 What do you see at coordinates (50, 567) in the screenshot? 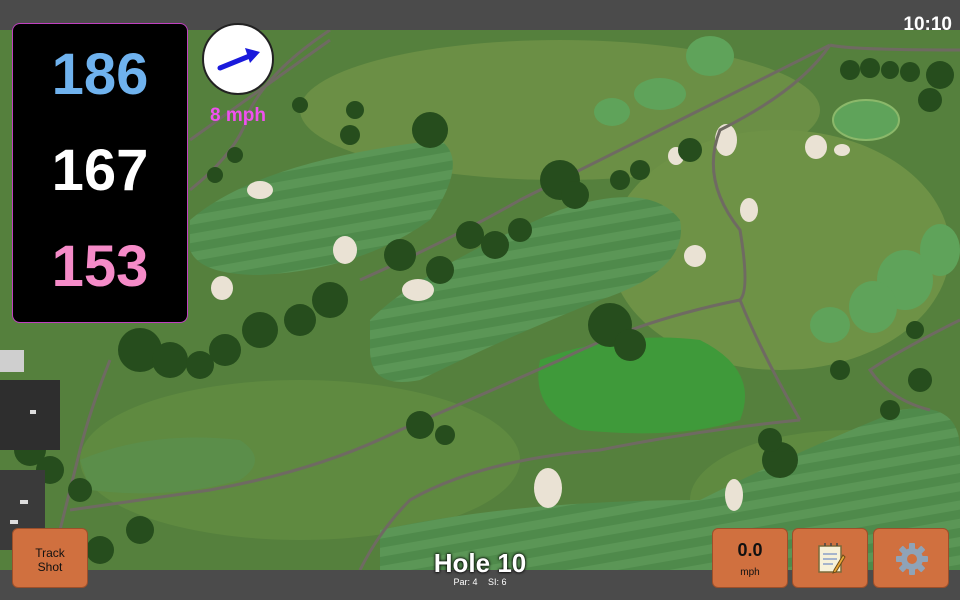
I see `track-shot-label: Shot` at bounding box center [50, 567].